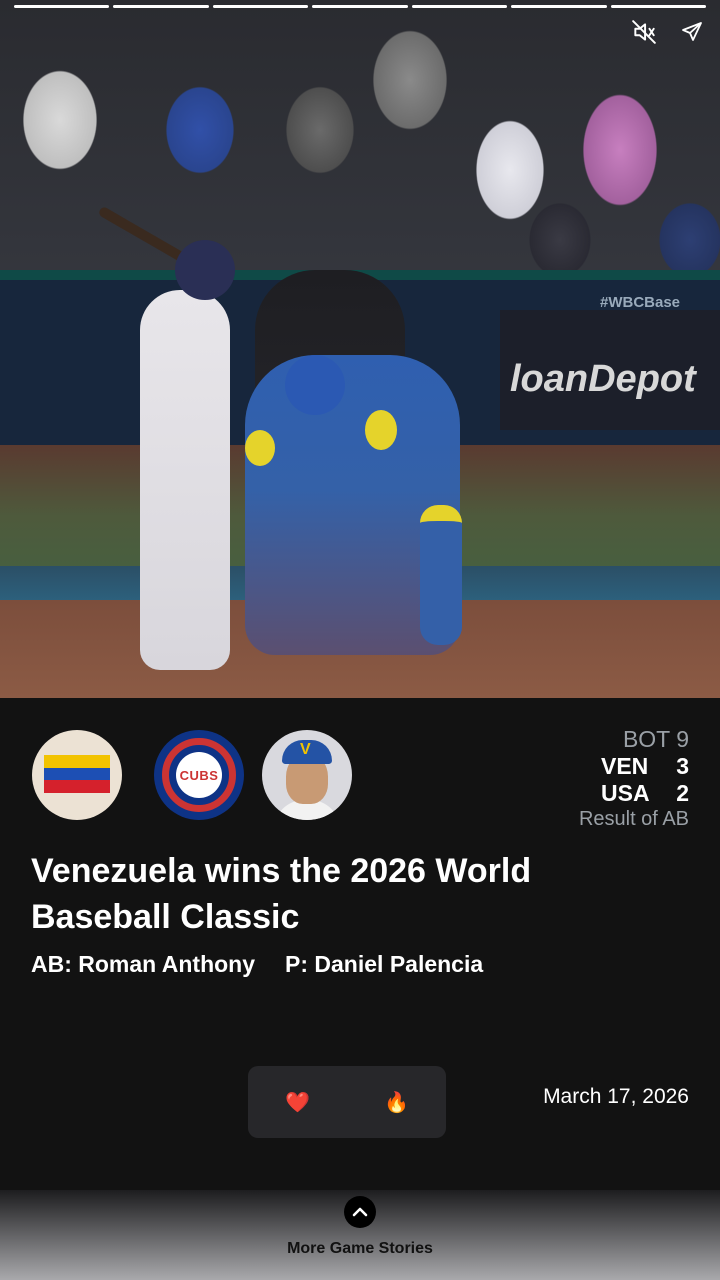 This screenshot has width=720, height=1280. Describe the element at coordinates (347, 1102) in the screenshot. I see `reaction-bar: ❤️ 🔥` at that location.